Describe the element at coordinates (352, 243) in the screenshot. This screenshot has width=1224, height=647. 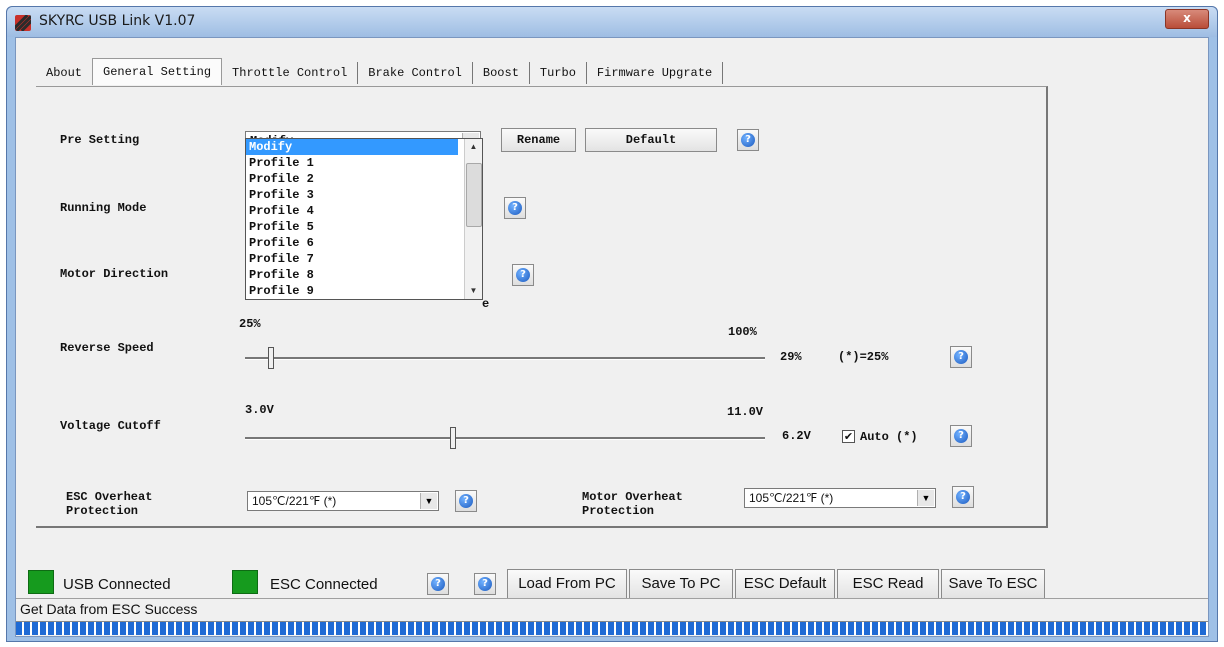
I see `dropdown-option: Profile 6` at that location.